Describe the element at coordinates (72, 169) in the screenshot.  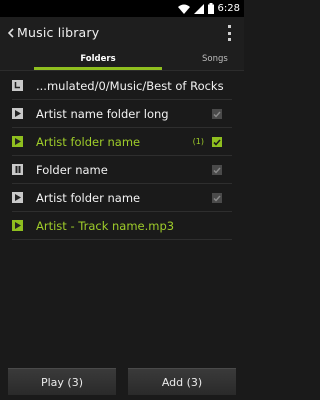
I see `row-label: Folder name` at that location.